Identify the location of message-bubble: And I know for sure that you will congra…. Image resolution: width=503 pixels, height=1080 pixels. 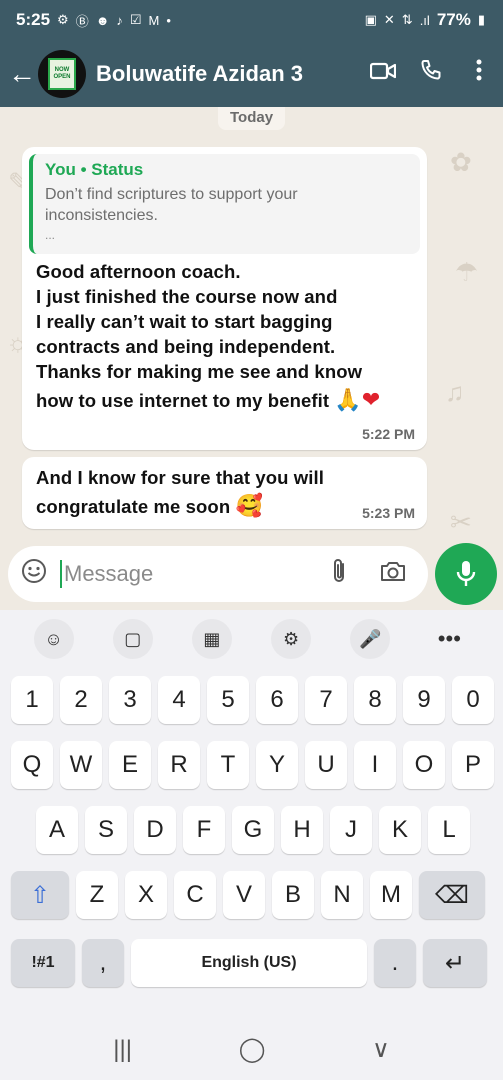
(224, 493).